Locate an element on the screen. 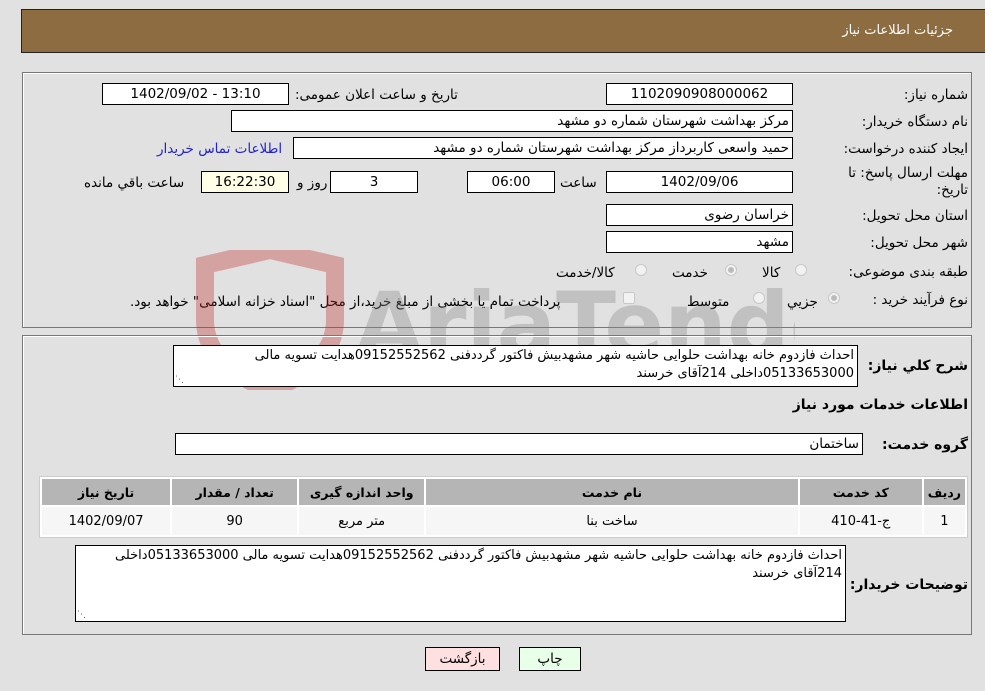  process-radio-minor is located at coordinates (834, 298).